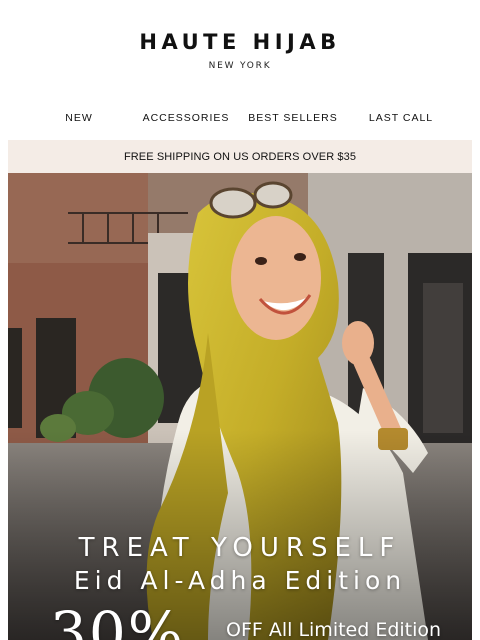 This screenshot has height=640, width=480. I want to click on main-nav: NEW ACCESSORIES BEST SELLERS LAST CALL, so click(240, 119).